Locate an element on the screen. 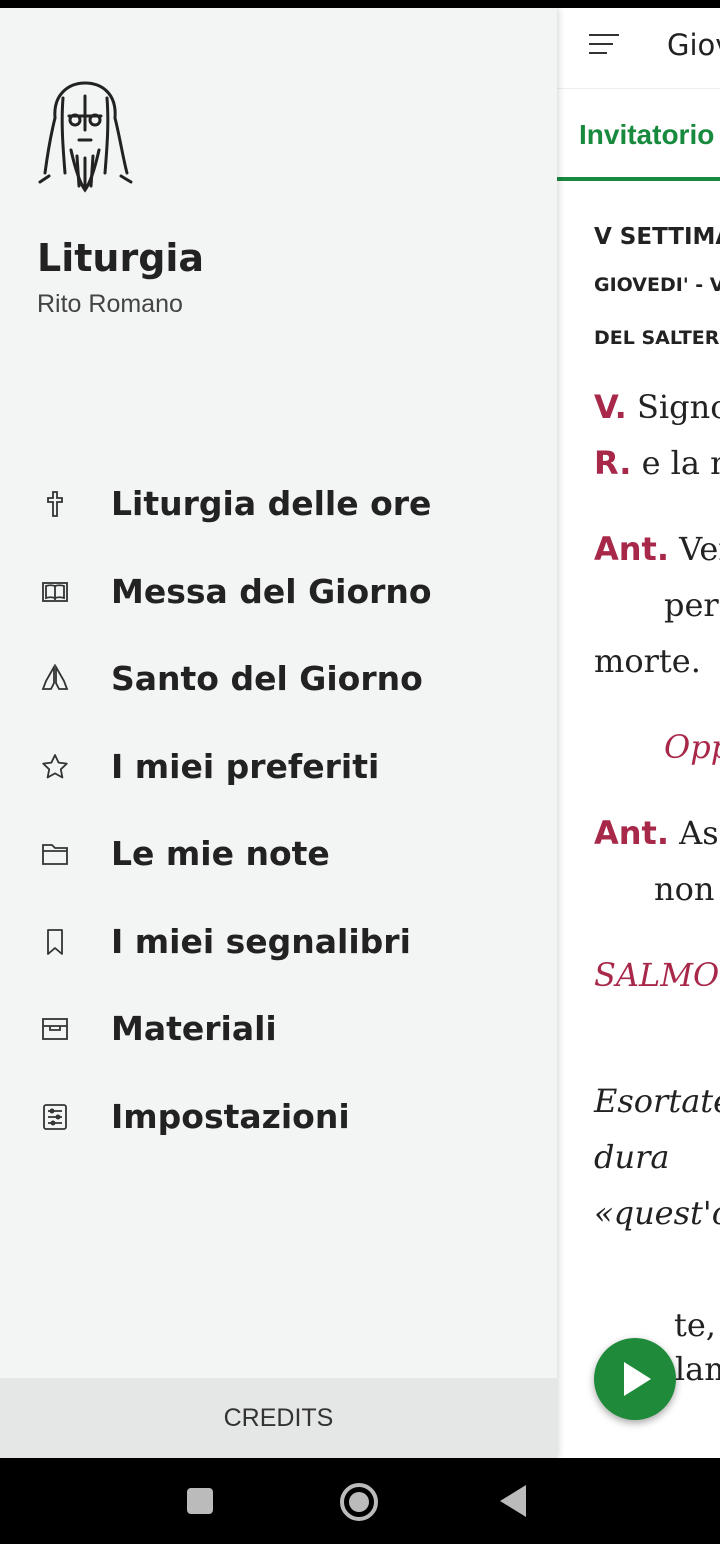 The image size is (720, 1544). drawer-item-label: I miei segnalibri is located at coordinates (261, 941).